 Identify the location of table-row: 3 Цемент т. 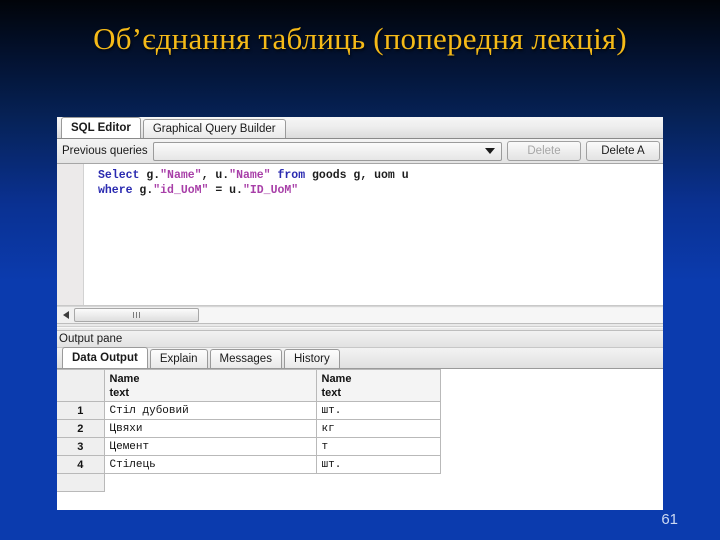
(249, 446).